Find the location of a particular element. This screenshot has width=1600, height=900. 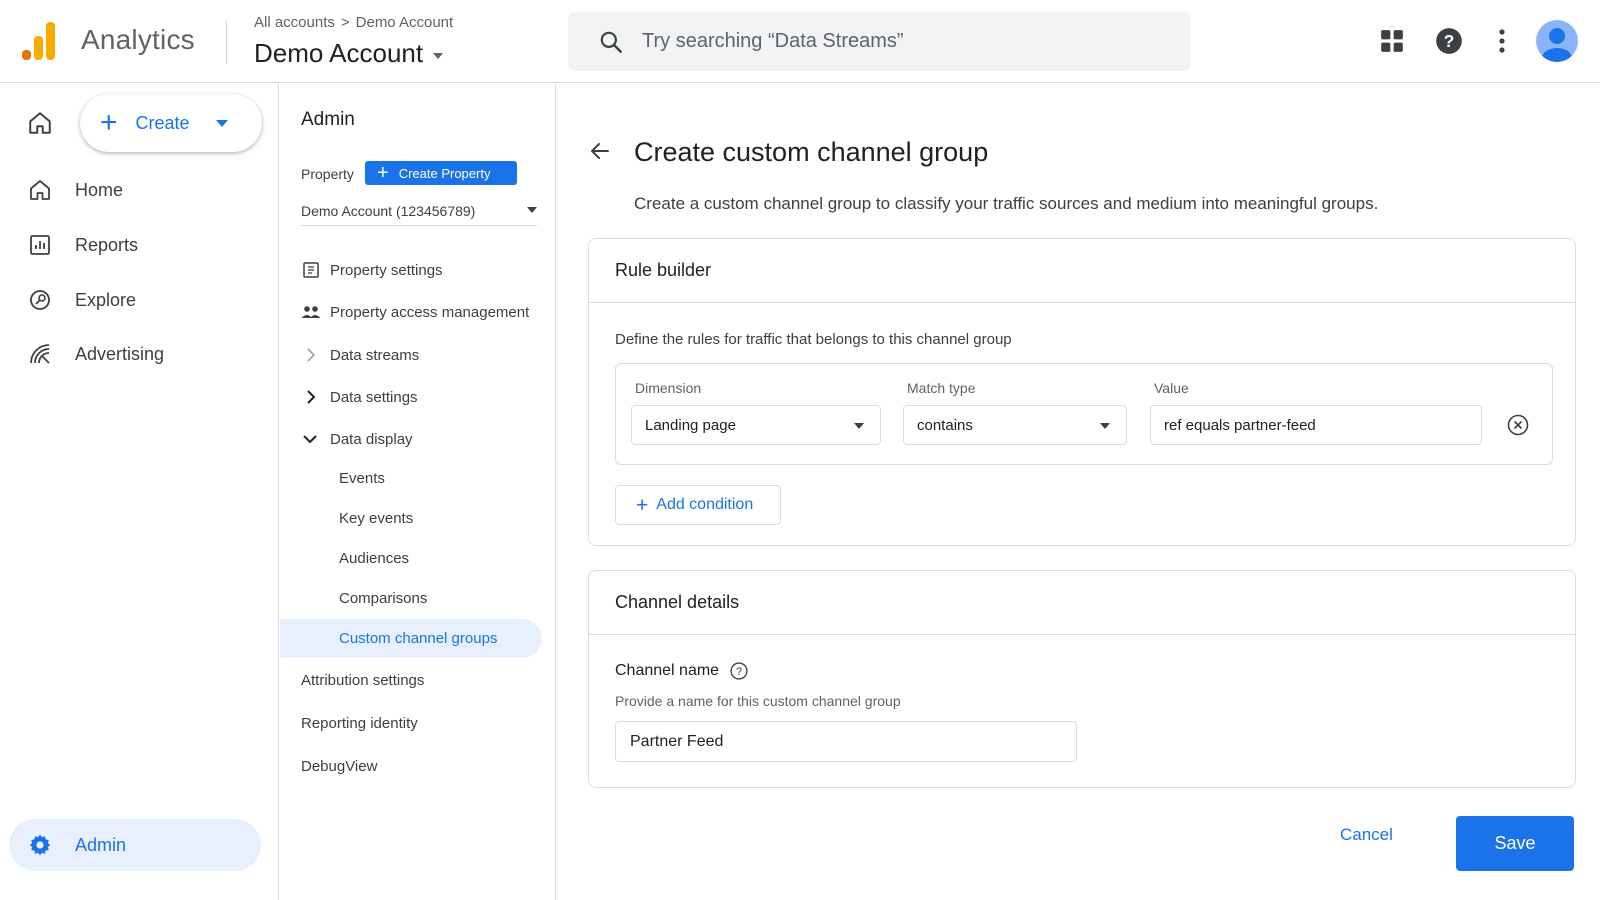

admin-item-attribution-settings: Attribution settings is located at coordinates (362, 680).